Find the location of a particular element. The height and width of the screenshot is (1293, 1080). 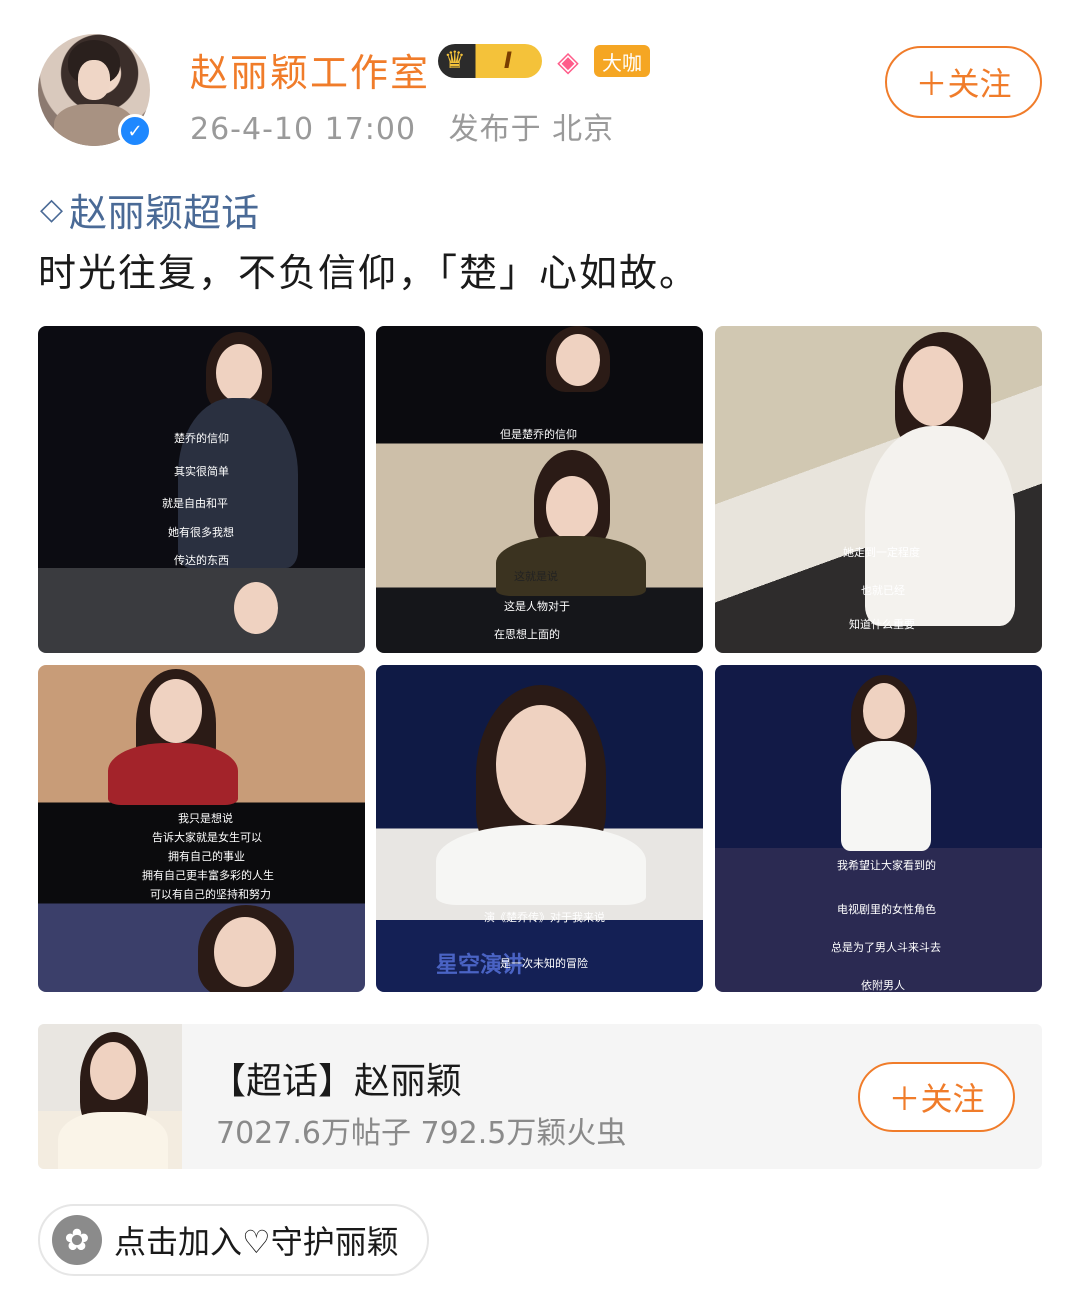

image-caption: 她有很多我想 is located at coordinates (201, 532).